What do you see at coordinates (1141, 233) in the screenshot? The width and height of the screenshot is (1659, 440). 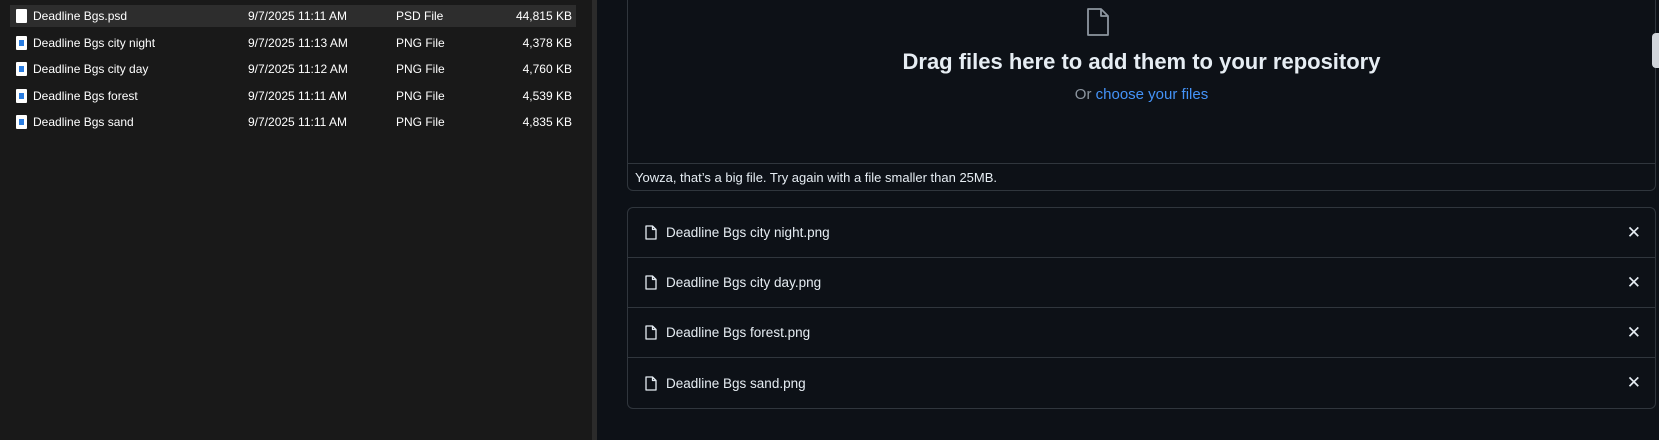 I see `upload-file-item: Deadline Bgs city night.png ✕` at bounding box center [1141, 233].